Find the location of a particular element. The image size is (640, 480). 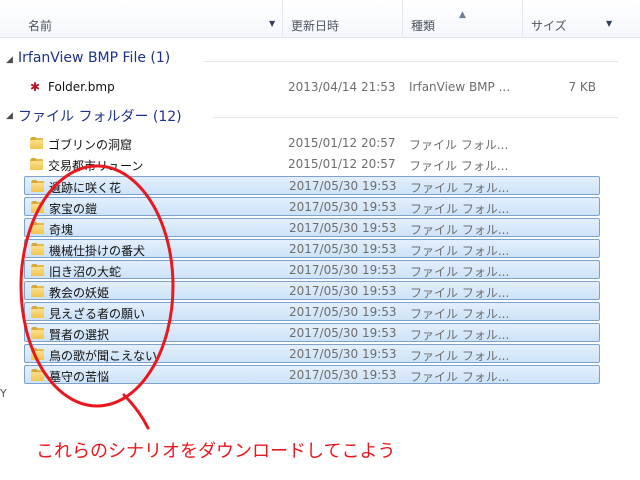

pointer-stroke is located at coordinates (136, 411).